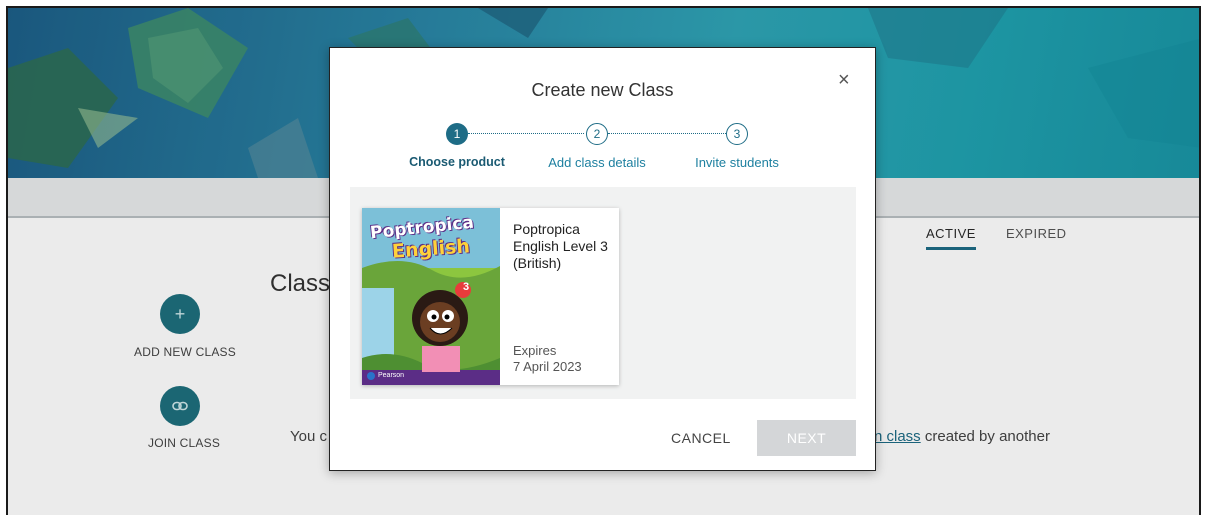  Describe the element at coordinates (431, 296) in the screenshot. I see `product-cover-image: Poptropica English 3 Pearson` at that location.